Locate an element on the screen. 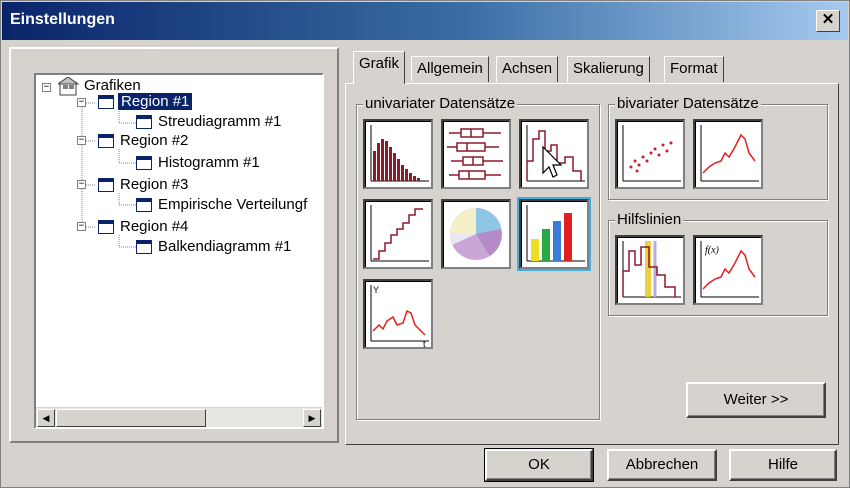 Image resolution: width=850 pixels, height=488 pixels. y-axis-letter: Y is located at coordinates (376, 290).